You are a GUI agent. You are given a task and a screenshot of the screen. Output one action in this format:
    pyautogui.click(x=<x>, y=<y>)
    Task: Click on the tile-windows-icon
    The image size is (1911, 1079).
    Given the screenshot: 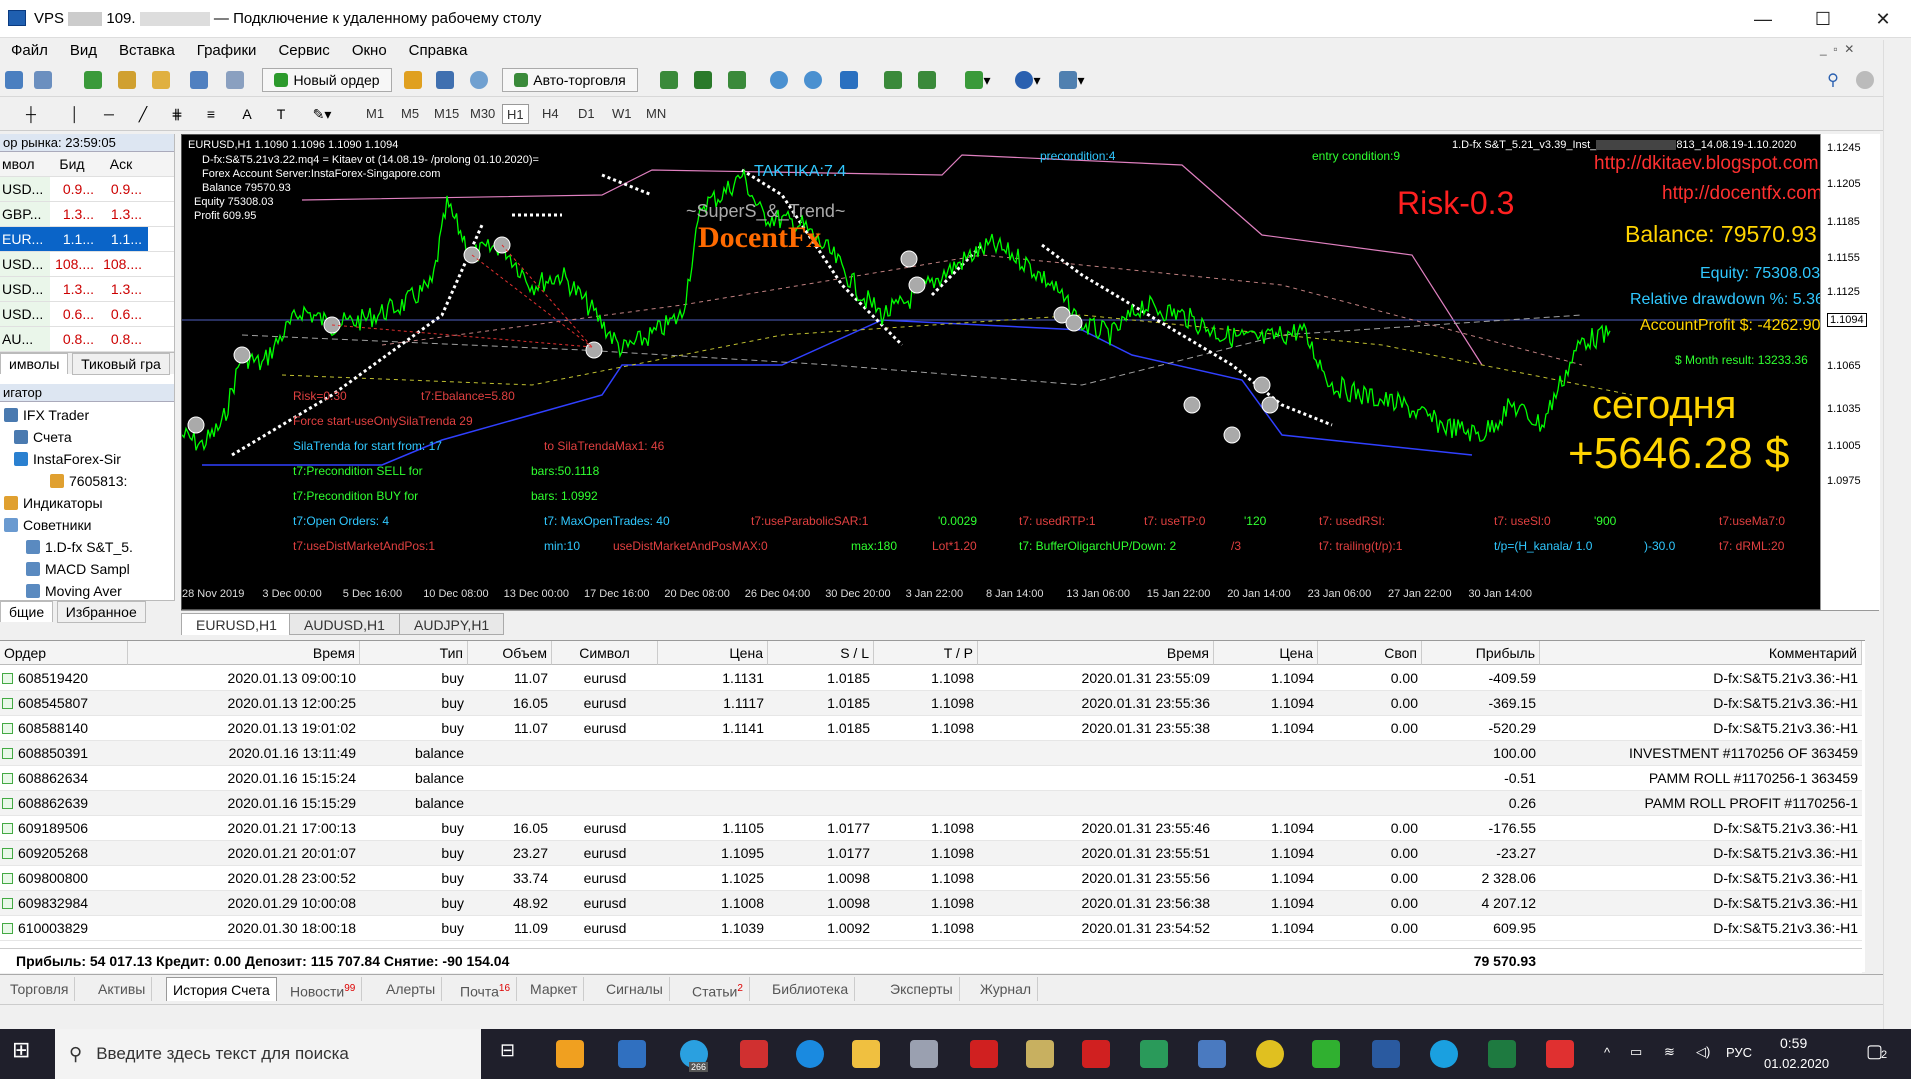 What is the action you would take?
    pyautogui.click(x=849, y=80)
    